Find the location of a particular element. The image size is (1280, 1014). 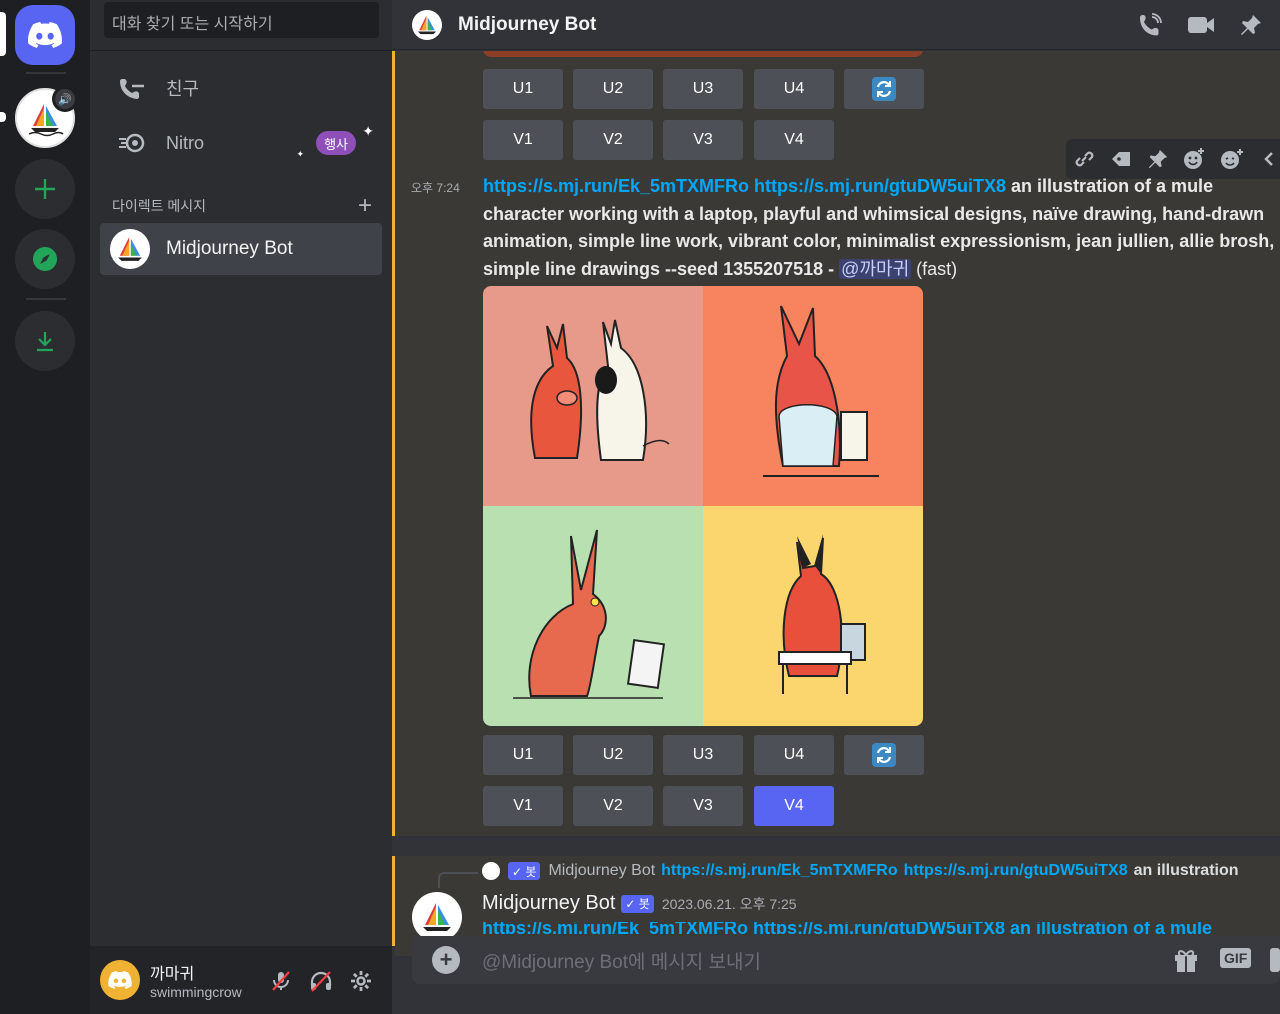

active-pill is located at coordinates (3, 34).